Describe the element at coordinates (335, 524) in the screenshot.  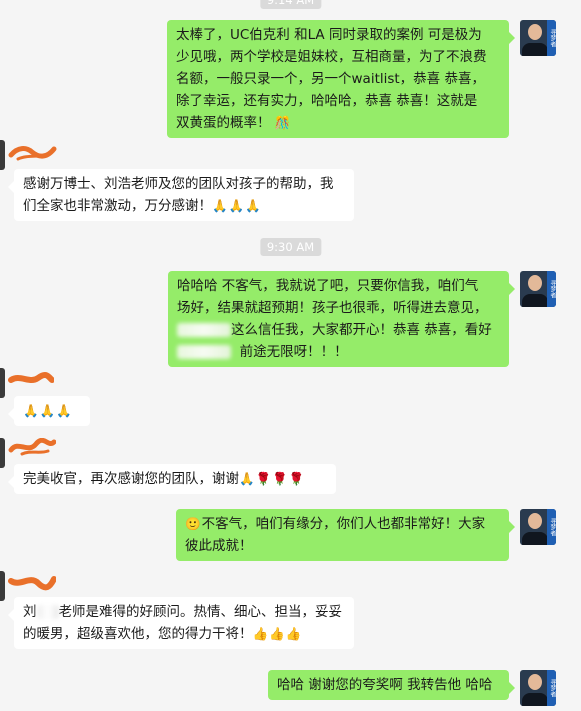
I see `message-text: 🙂不客气，咱们有缘分，你们人也都非常好！大家` at that location.